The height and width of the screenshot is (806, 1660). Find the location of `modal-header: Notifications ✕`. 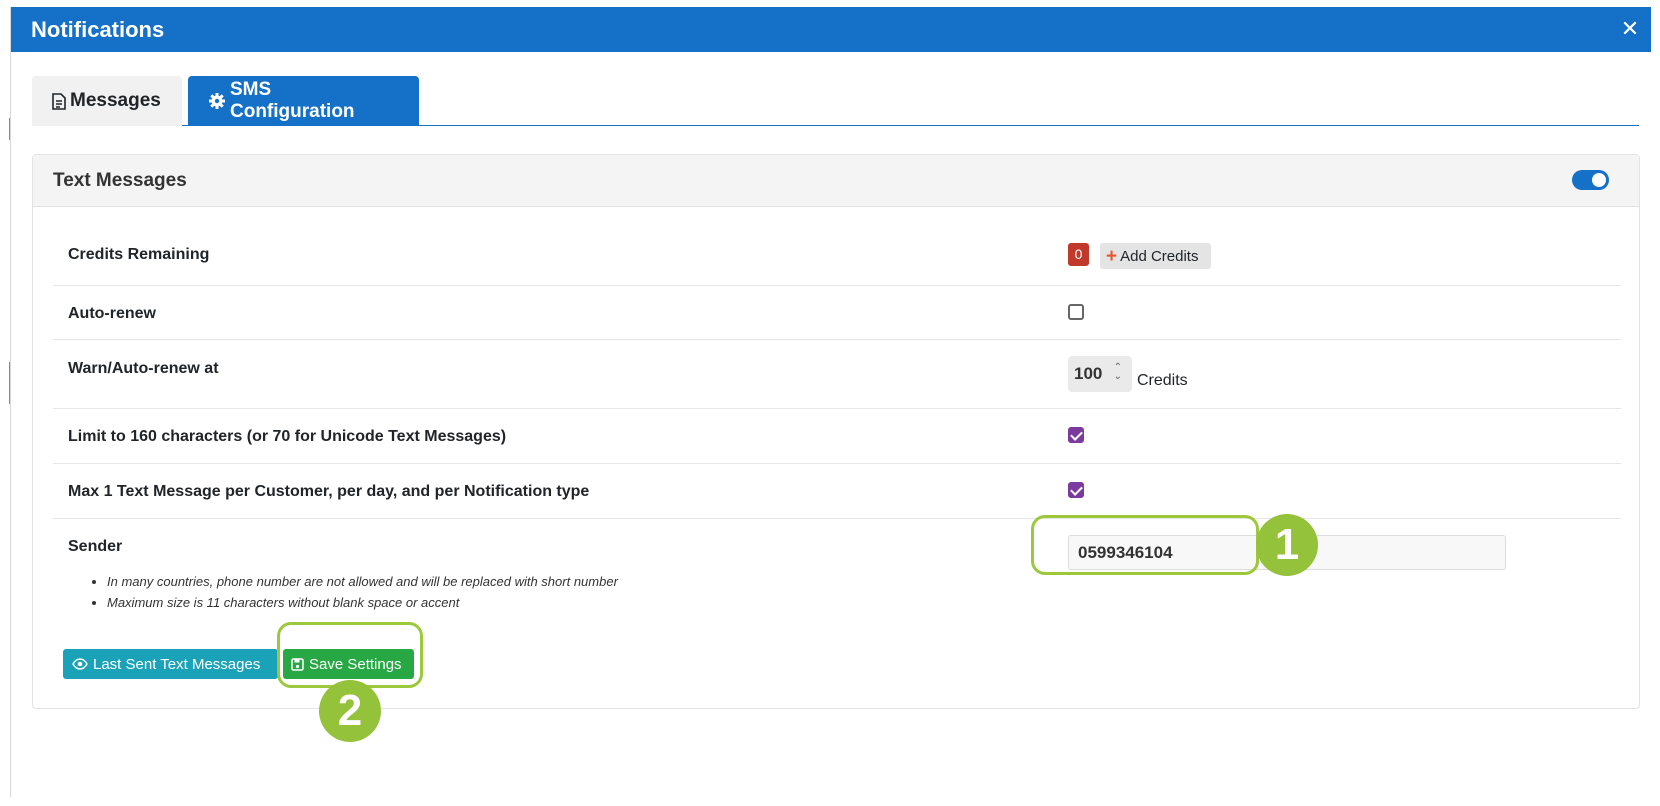

modal-header: Notifications ✕ is located at coordinates (831, 29).